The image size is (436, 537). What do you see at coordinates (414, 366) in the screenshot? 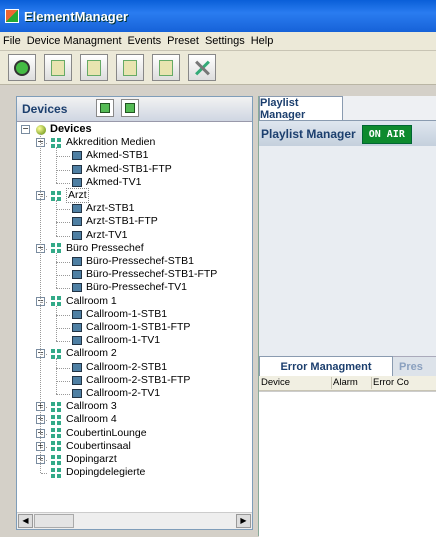
I see `tab-preset: Pres` at bounding box center [414, 366].